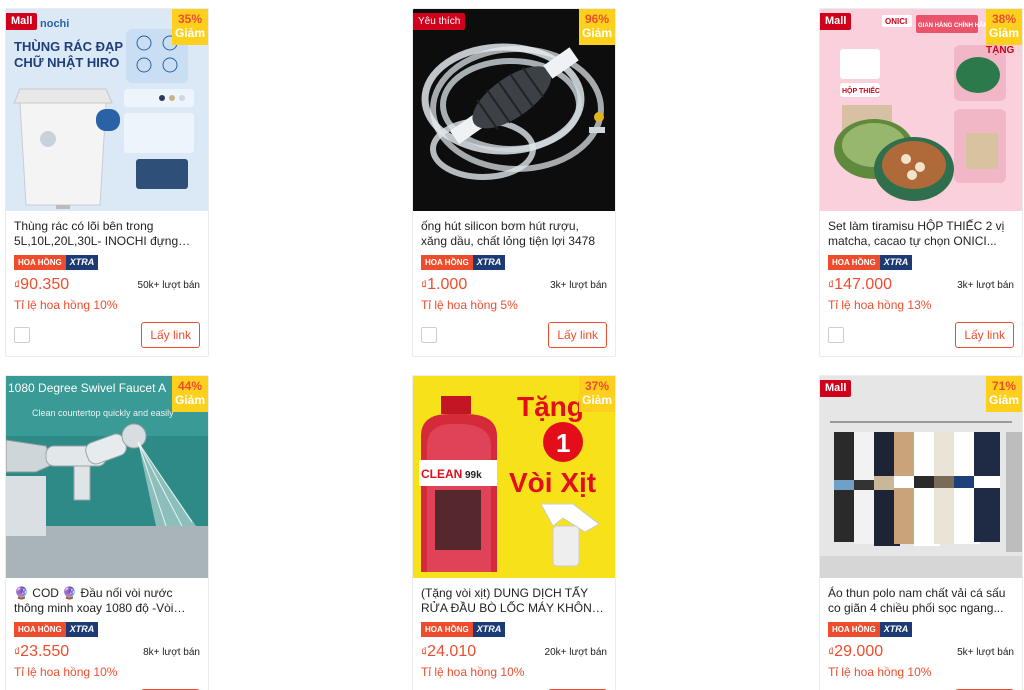  I want to click on price-value: 24.010, so click(452, 651).